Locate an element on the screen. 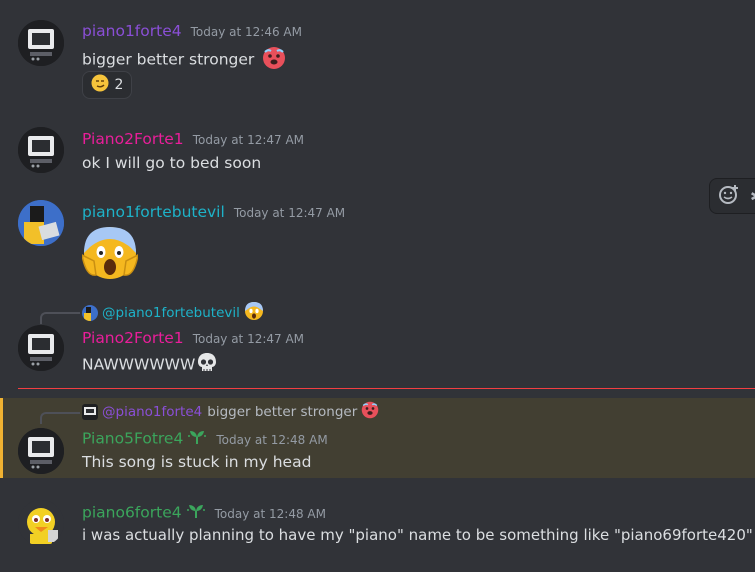 The height and width of the screenshot is (572, 755). message-text is located at coordinates (110, 255).